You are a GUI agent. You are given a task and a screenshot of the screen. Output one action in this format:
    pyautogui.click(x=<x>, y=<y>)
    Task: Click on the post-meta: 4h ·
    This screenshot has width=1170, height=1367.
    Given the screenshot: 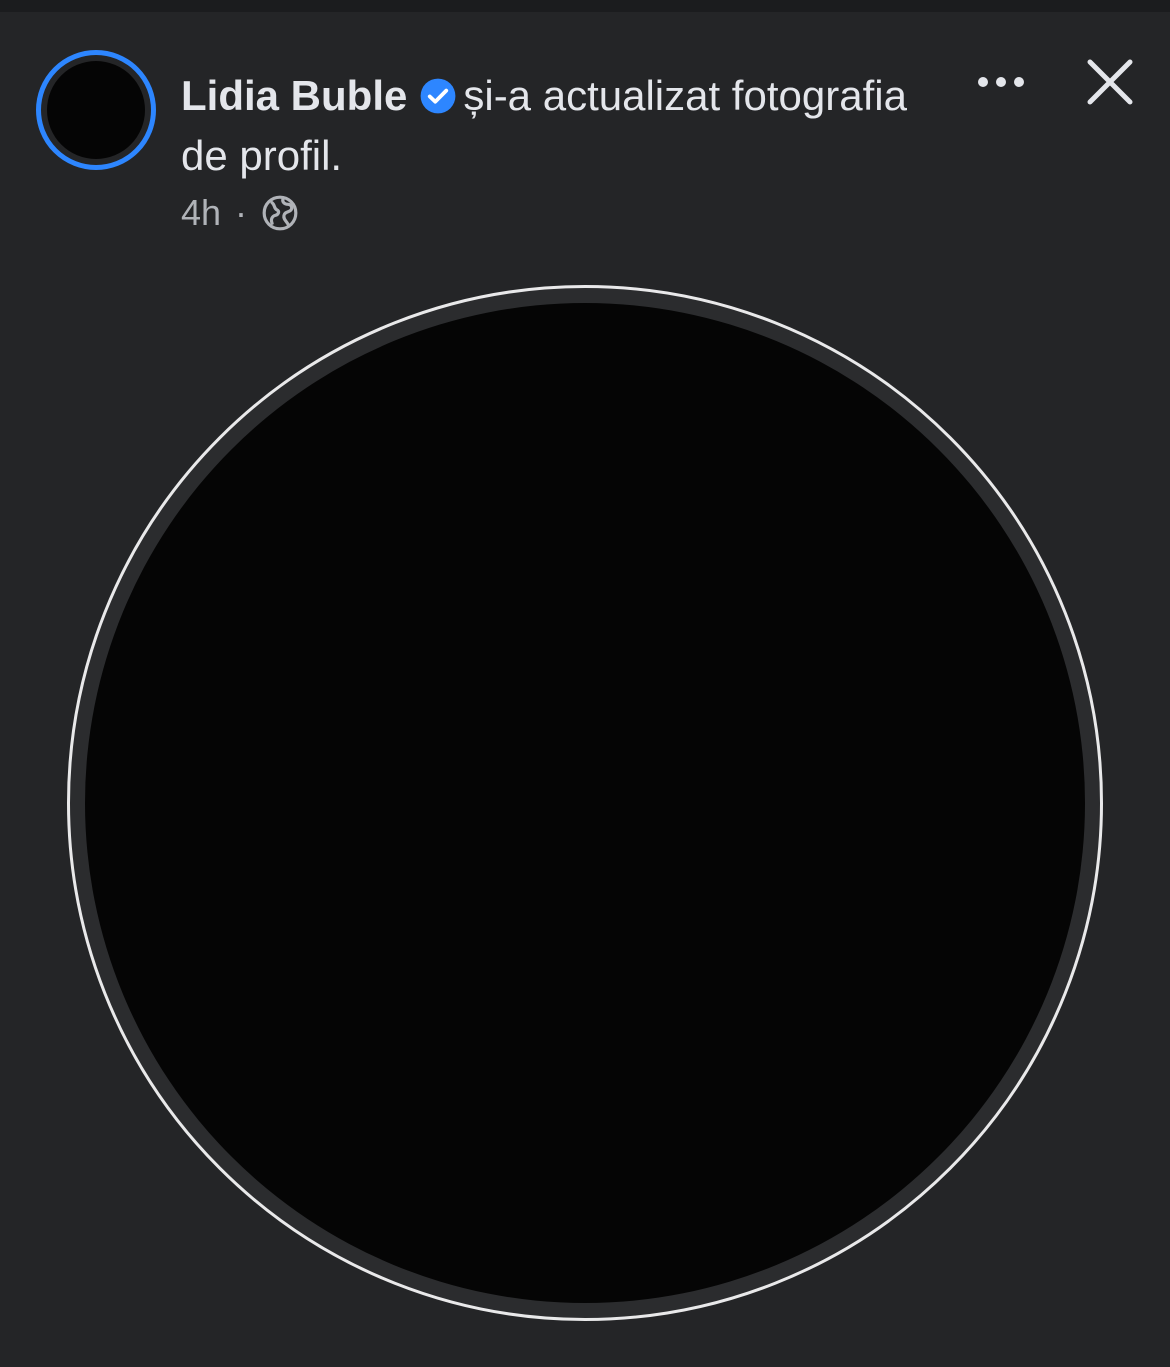 What is the action you would take?
    pyautogui.click(x=240, y=213)
    